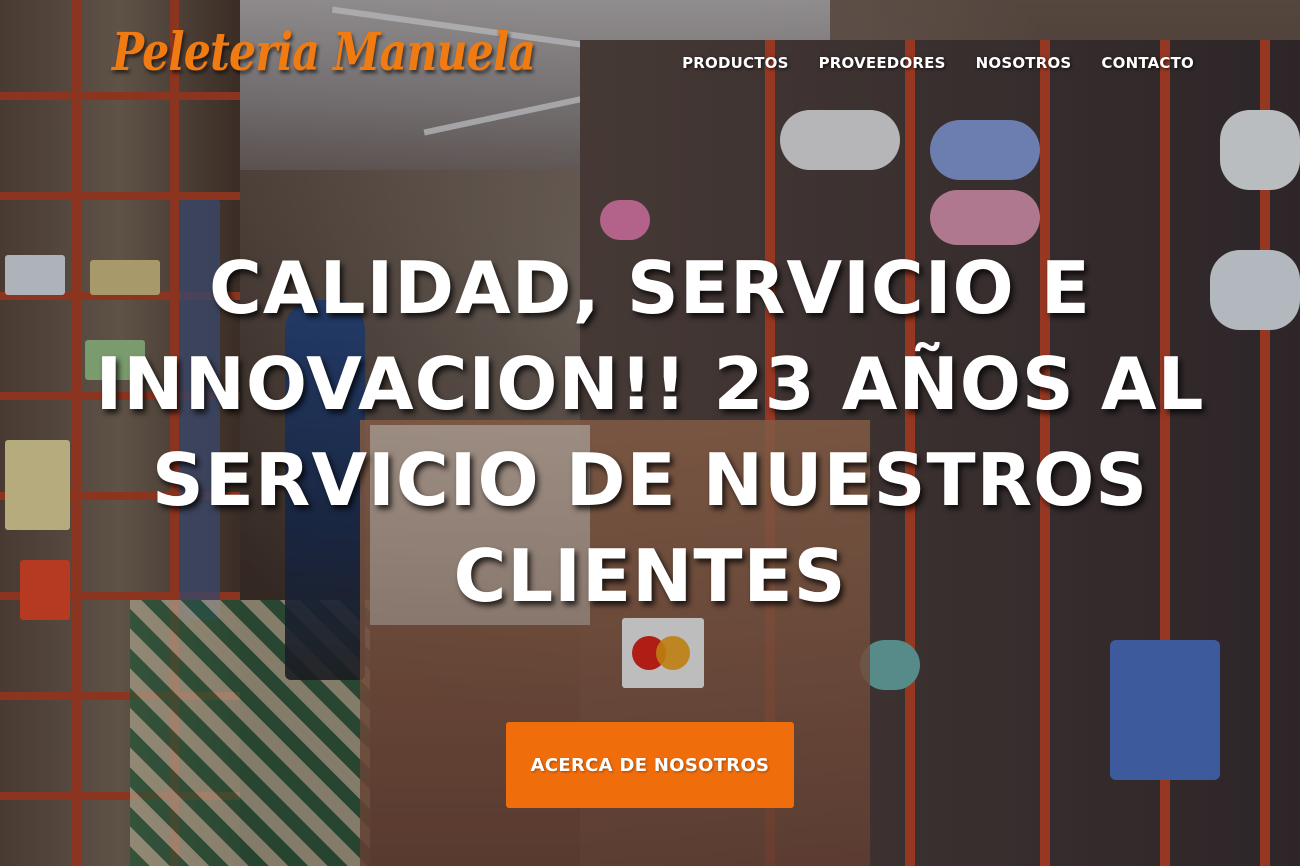 The height and width of the screenshot is (866, 1300). I want to click on nav-link-nosotros: NOSOTROS, so click(1024, 63).